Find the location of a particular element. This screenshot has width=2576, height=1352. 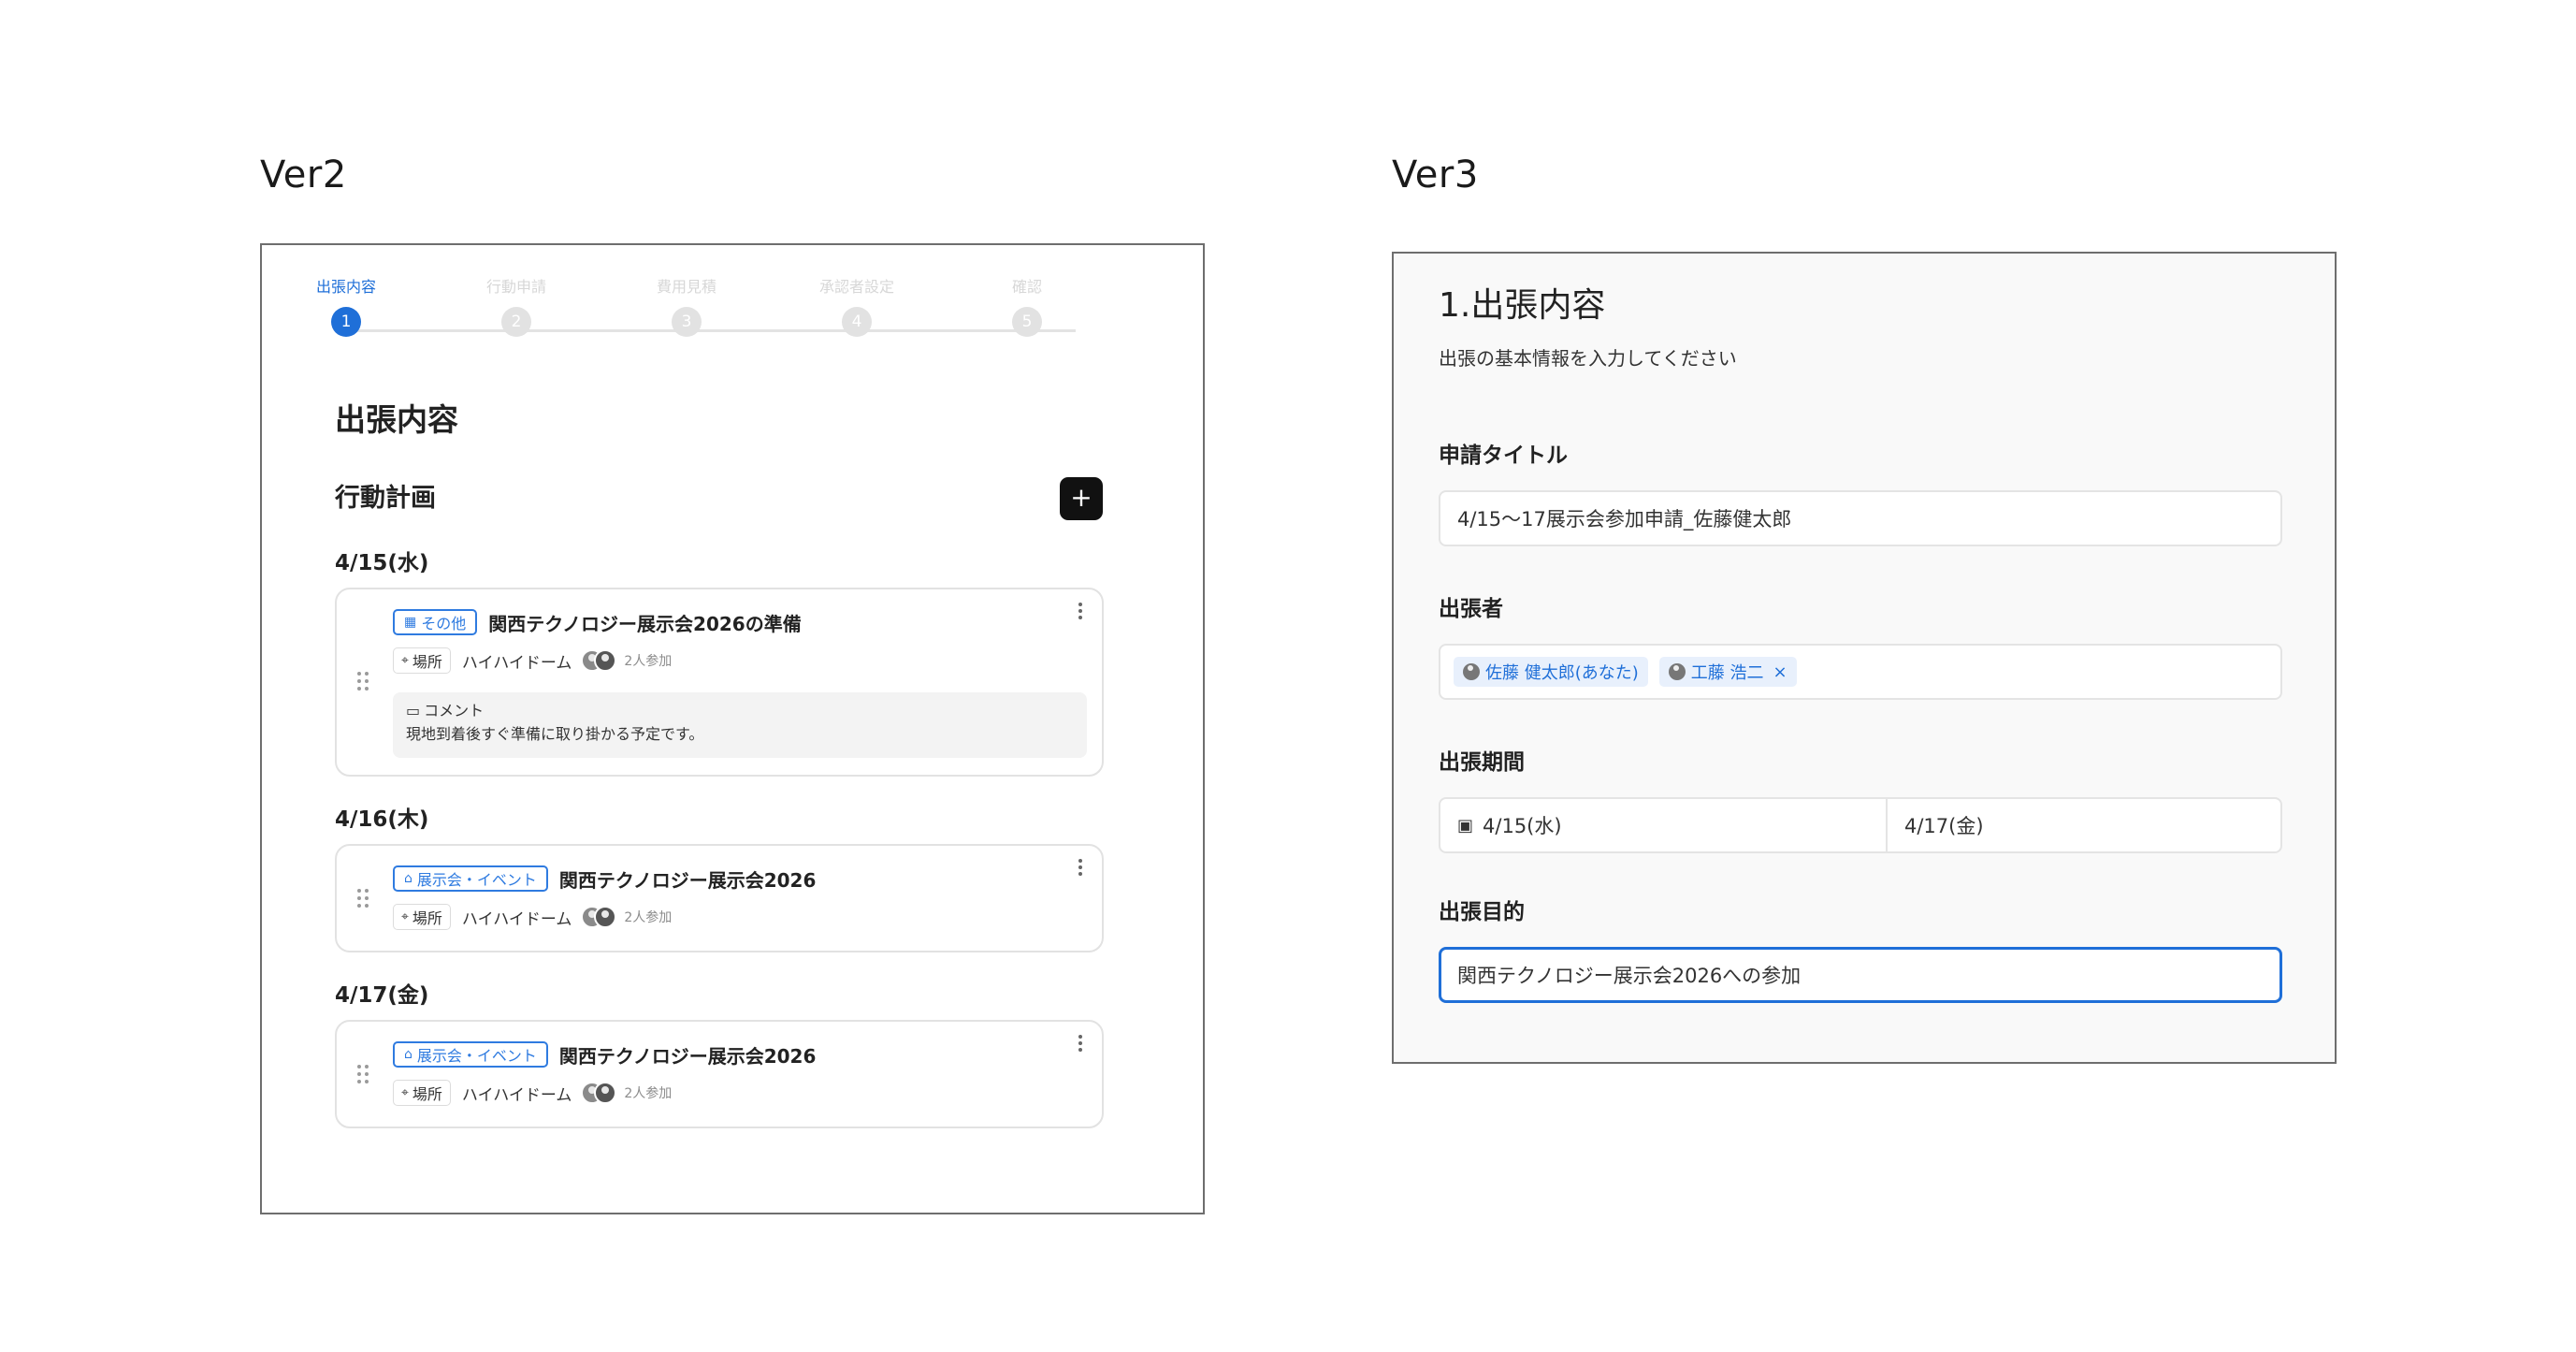

travelers-field: 佐藤 健太郎(あなた) 工藤 浩二 × is located at coordinates (1860, 672).